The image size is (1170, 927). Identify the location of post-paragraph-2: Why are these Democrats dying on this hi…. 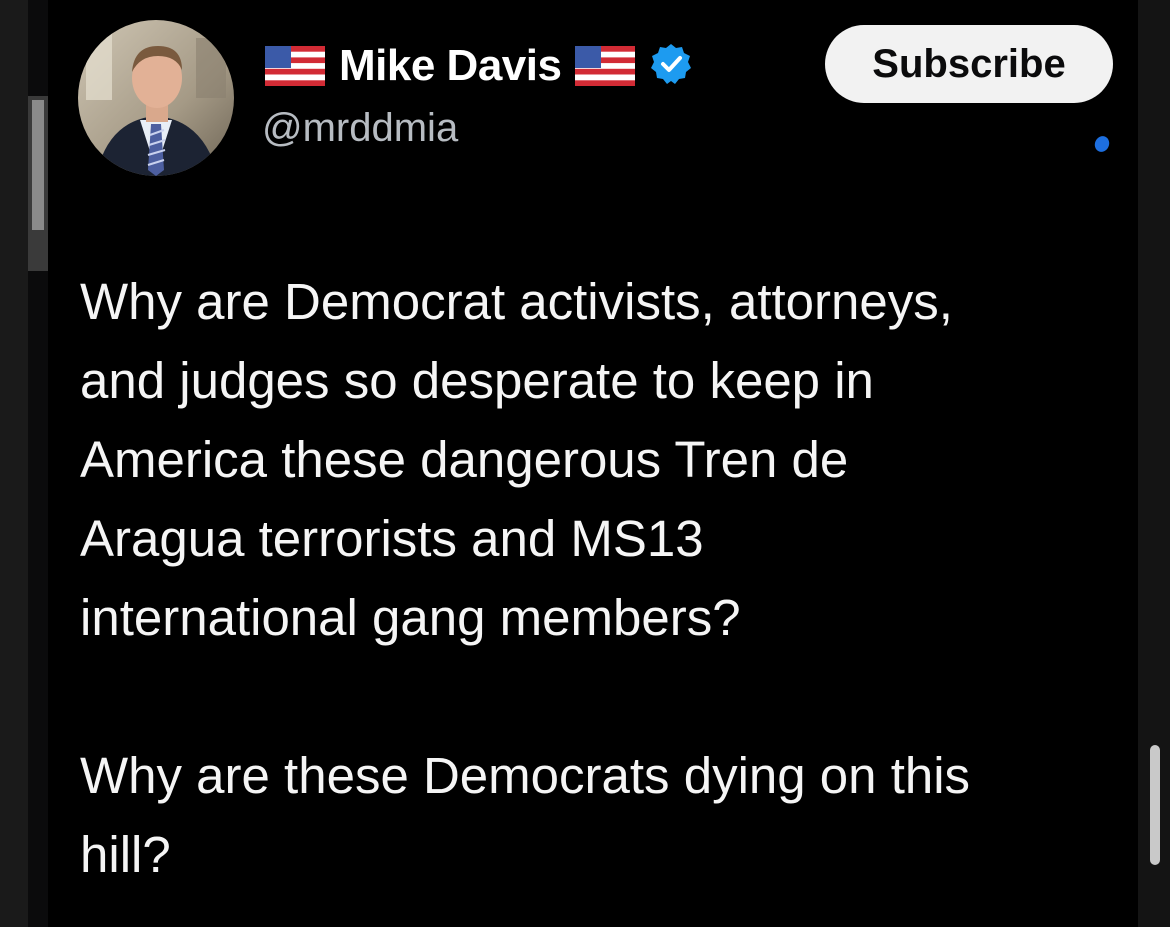
(525, 815).